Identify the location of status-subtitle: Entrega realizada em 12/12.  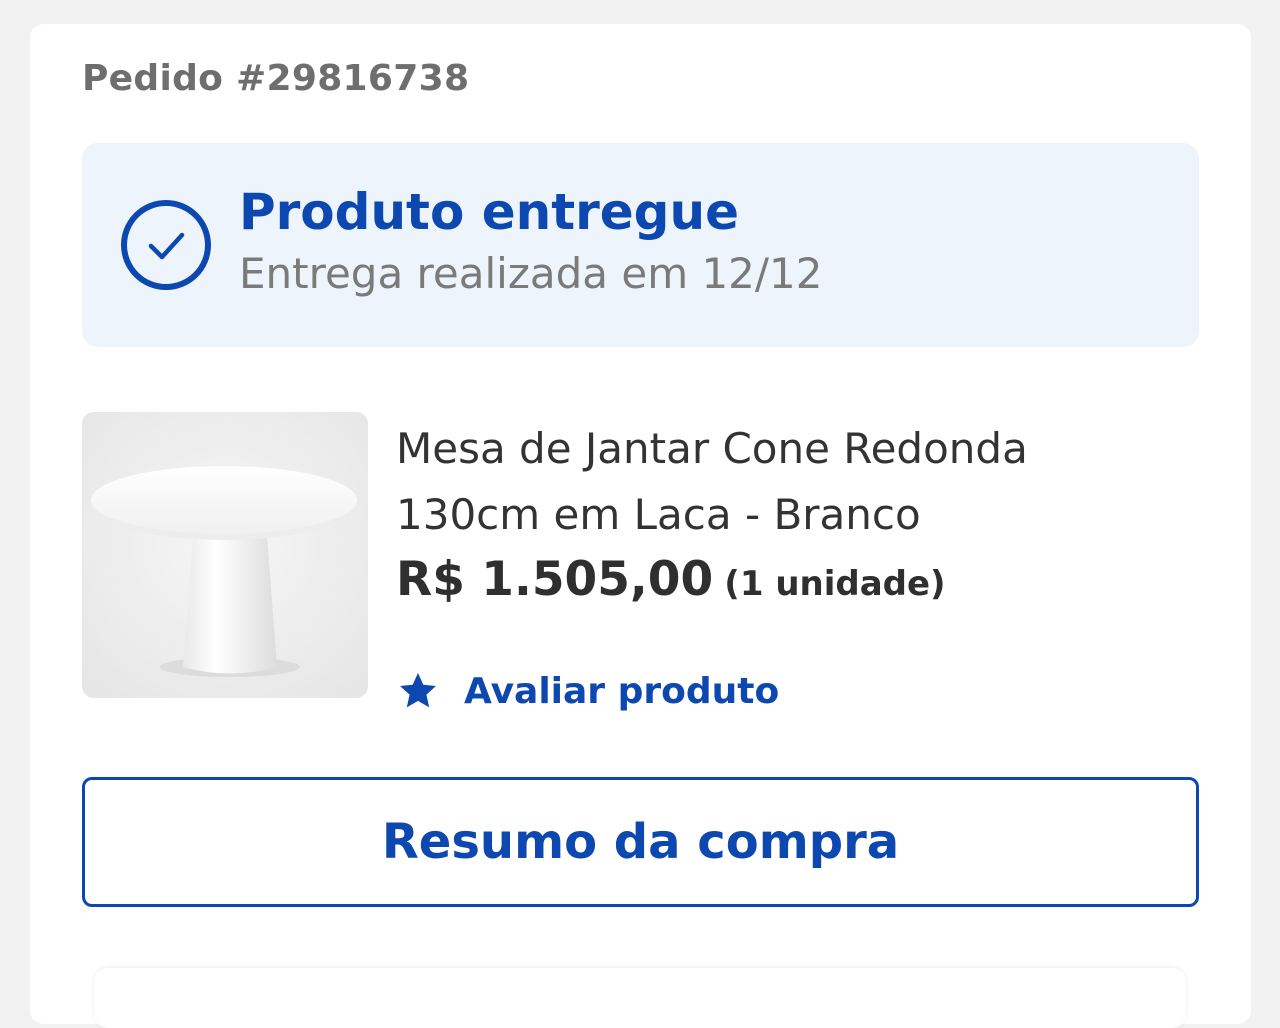
(531, 273).